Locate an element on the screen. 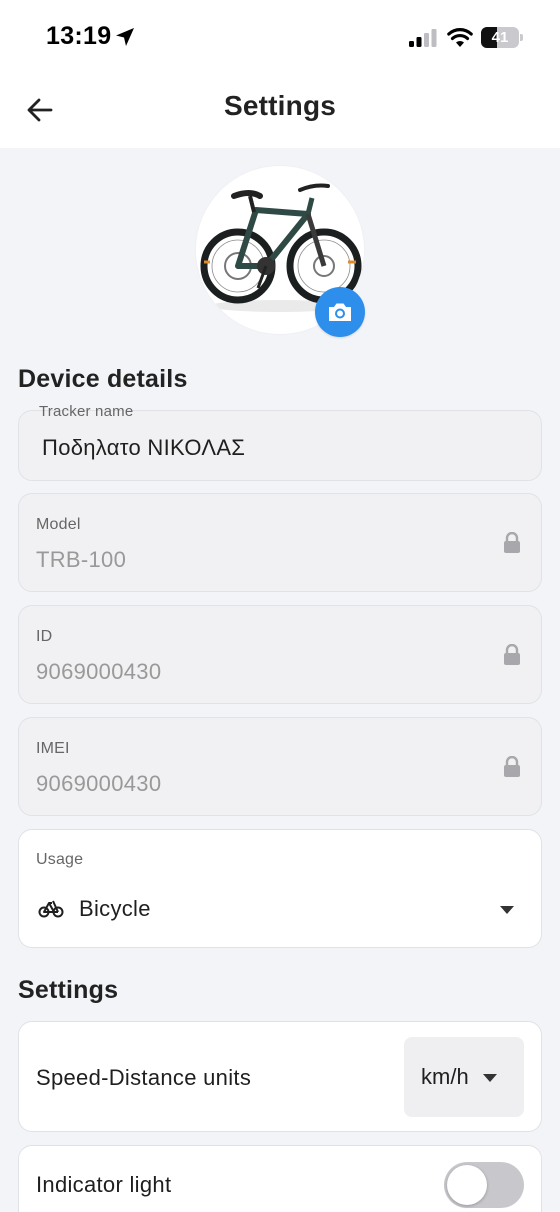  change-photo-button is located at coordinates (340, 312).